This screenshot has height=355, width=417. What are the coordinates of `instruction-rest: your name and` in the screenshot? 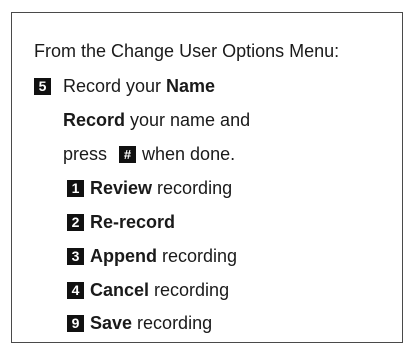 It's located at (188, 120).